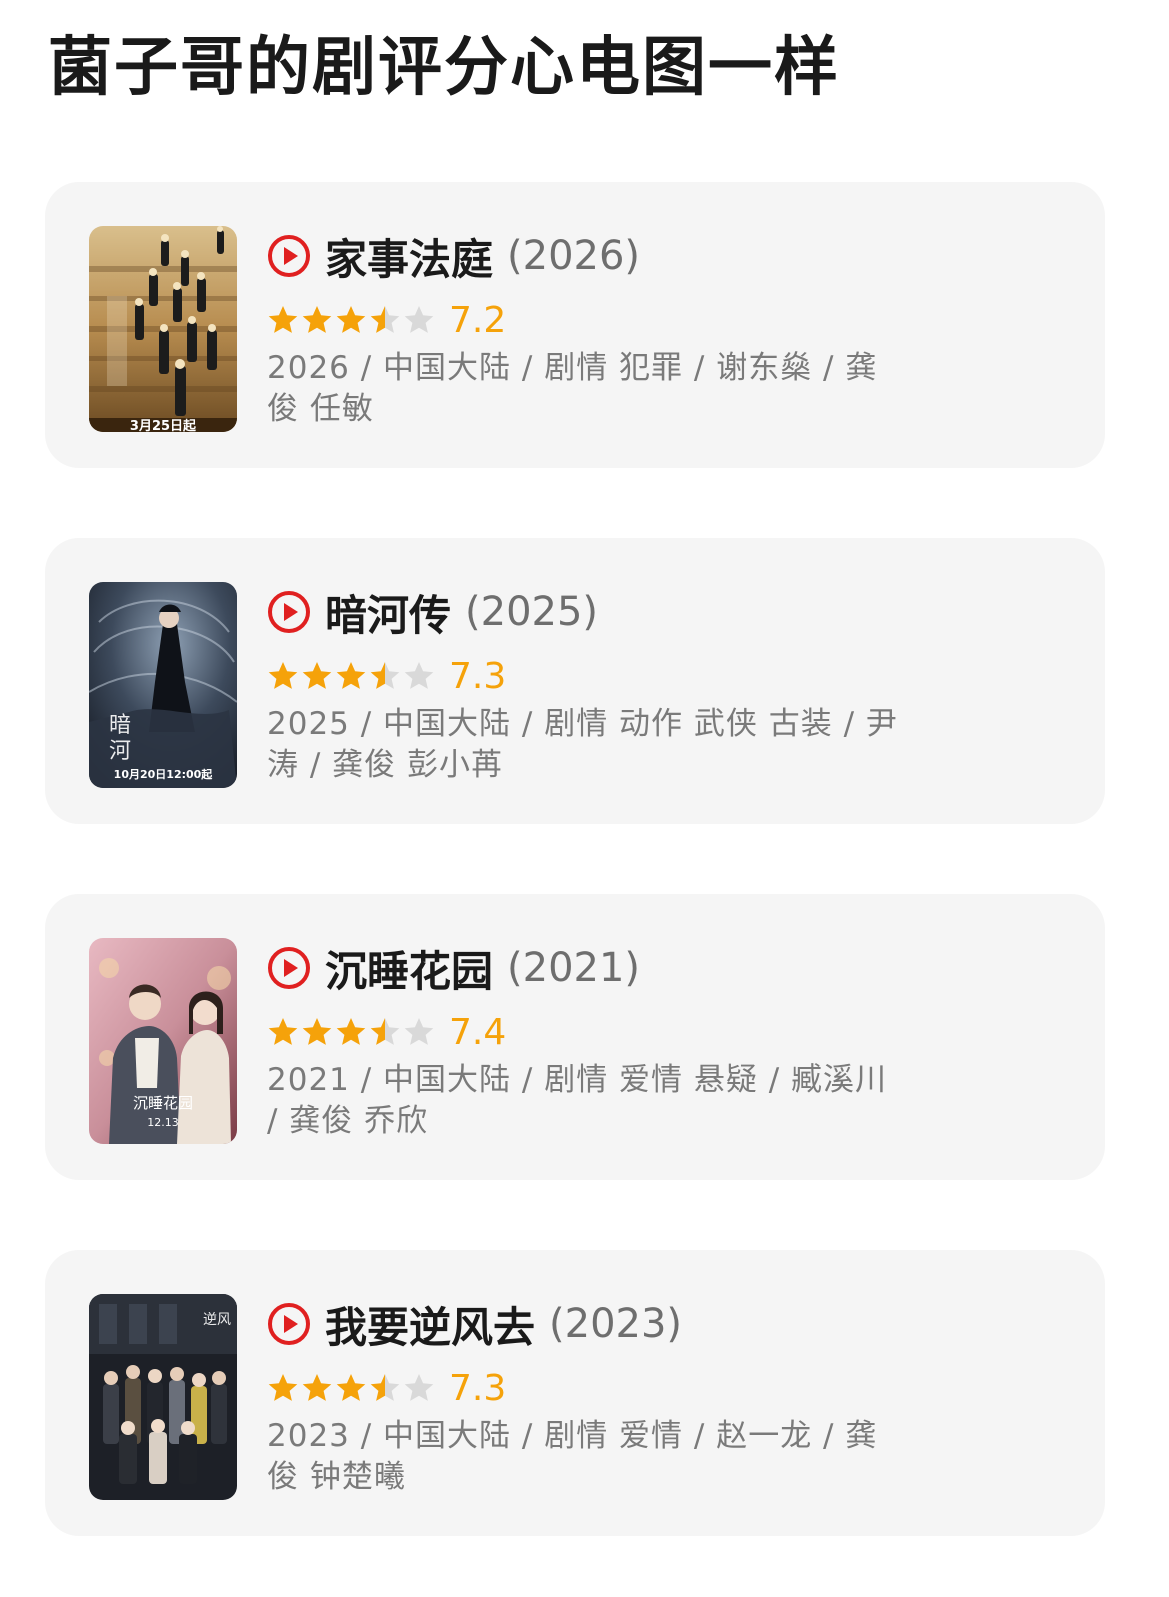 The width and height of the screenshot is (1169, 1597). I want to click on poster-image: 3月25日起, so click(163, 329).